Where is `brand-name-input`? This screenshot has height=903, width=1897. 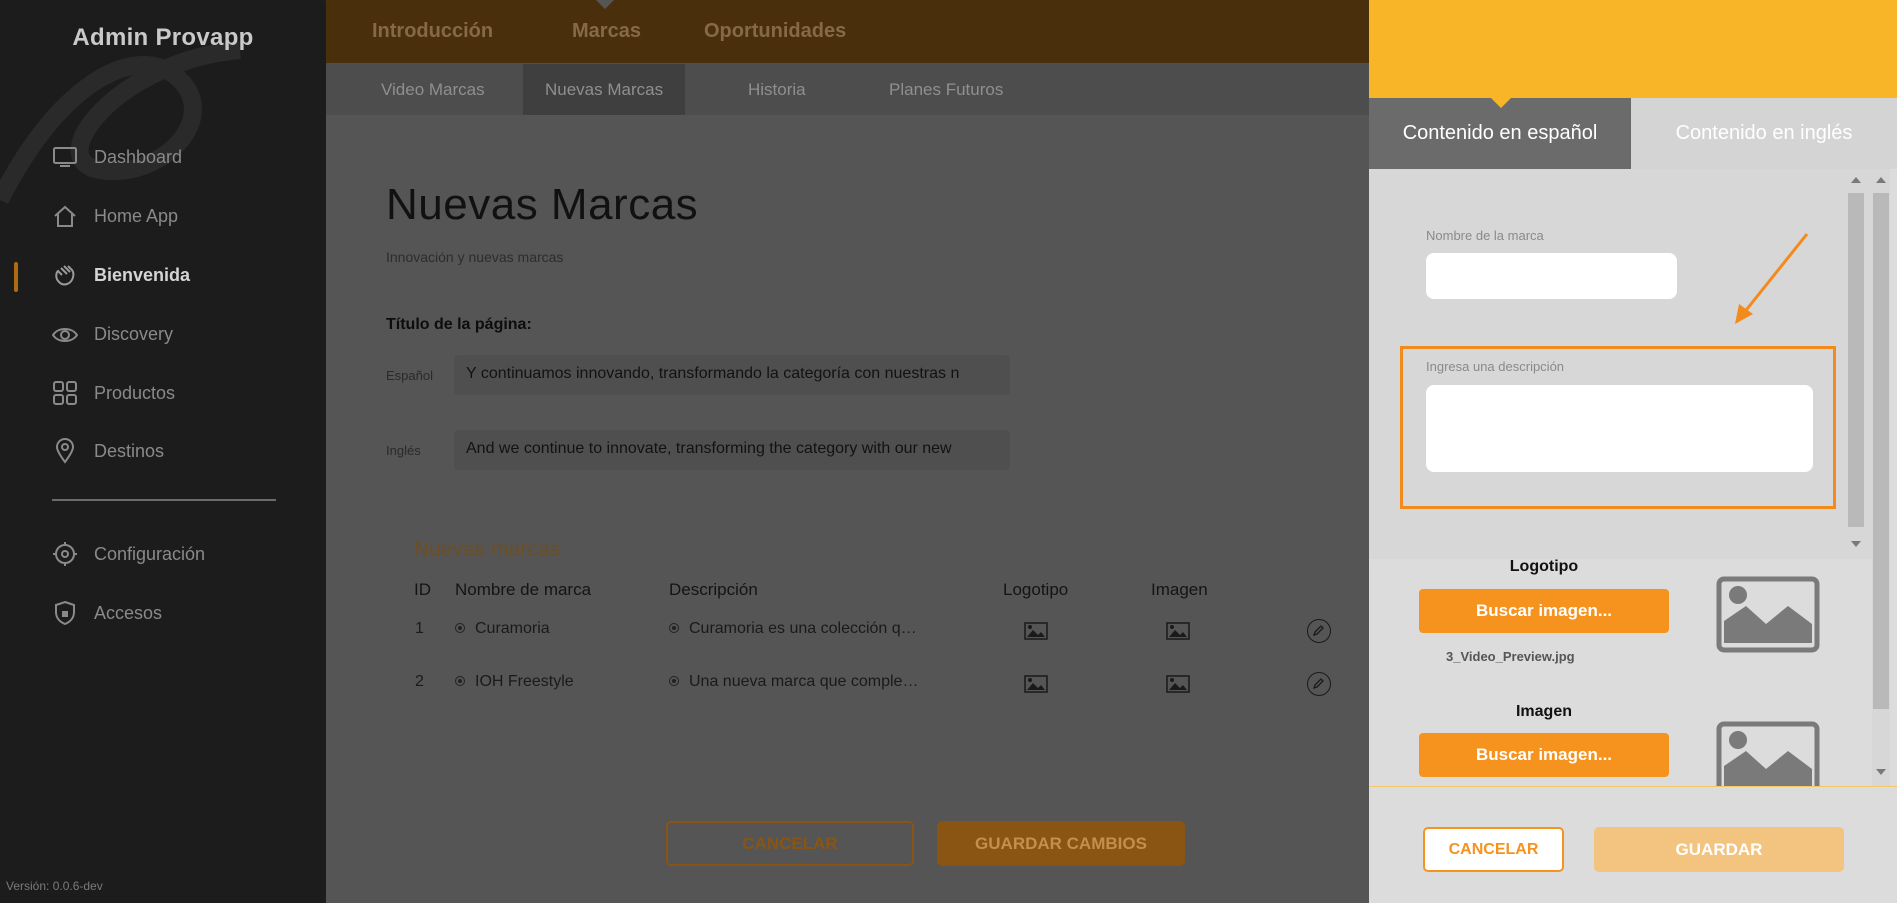 brand-name-input is located at coordinates (1551, 276).